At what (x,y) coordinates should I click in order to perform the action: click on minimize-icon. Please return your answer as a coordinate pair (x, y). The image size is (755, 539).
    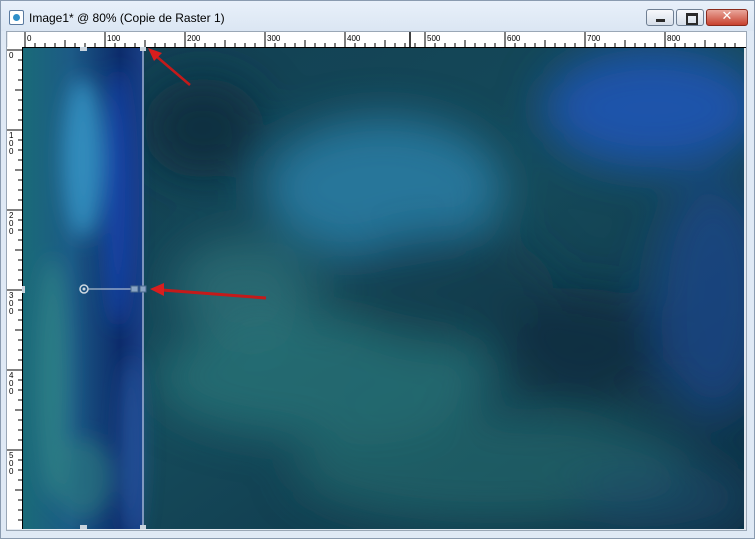
    Looking at the image, I should click on (660, 20).